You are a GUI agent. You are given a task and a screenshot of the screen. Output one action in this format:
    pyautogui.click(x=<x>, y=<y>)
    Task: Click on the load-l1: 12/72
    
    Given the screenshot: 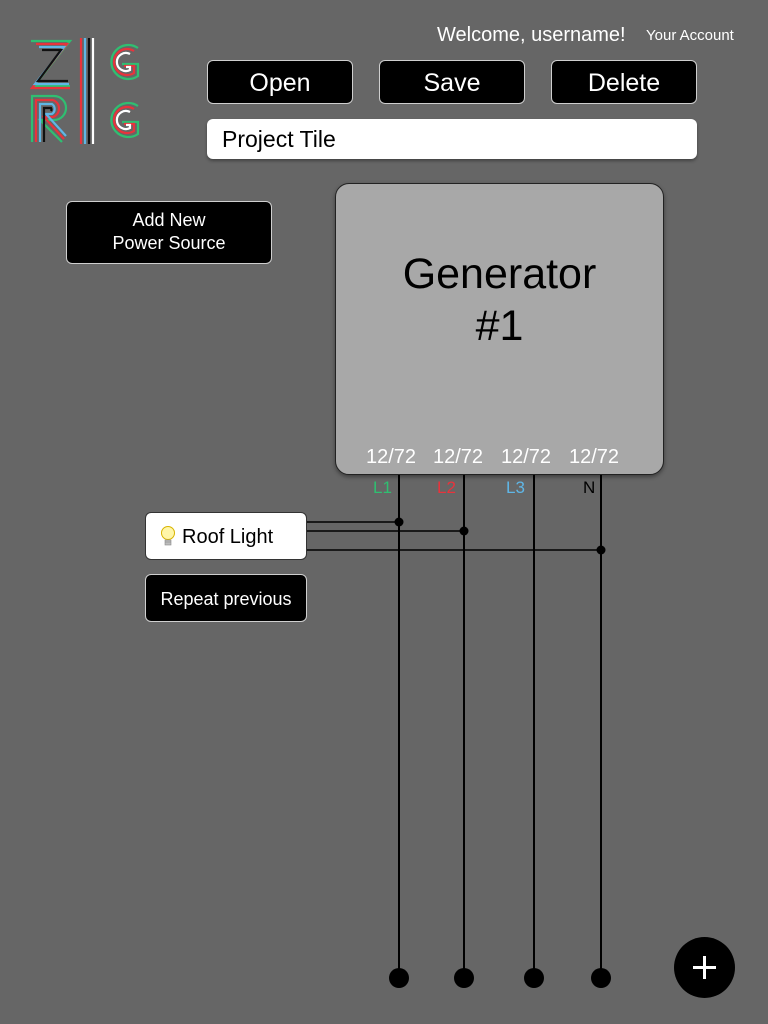 What is the action you would take?
    pyautogui.click(x=391, y=457)
    